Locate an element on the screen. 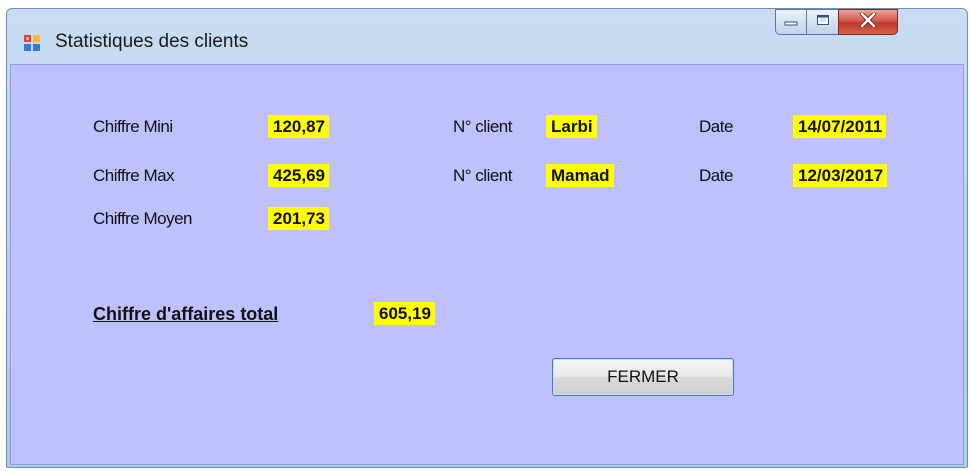 The width and height of the screenshot is (971, 471). close-button: FERMER is located at coordinates (643, 377).